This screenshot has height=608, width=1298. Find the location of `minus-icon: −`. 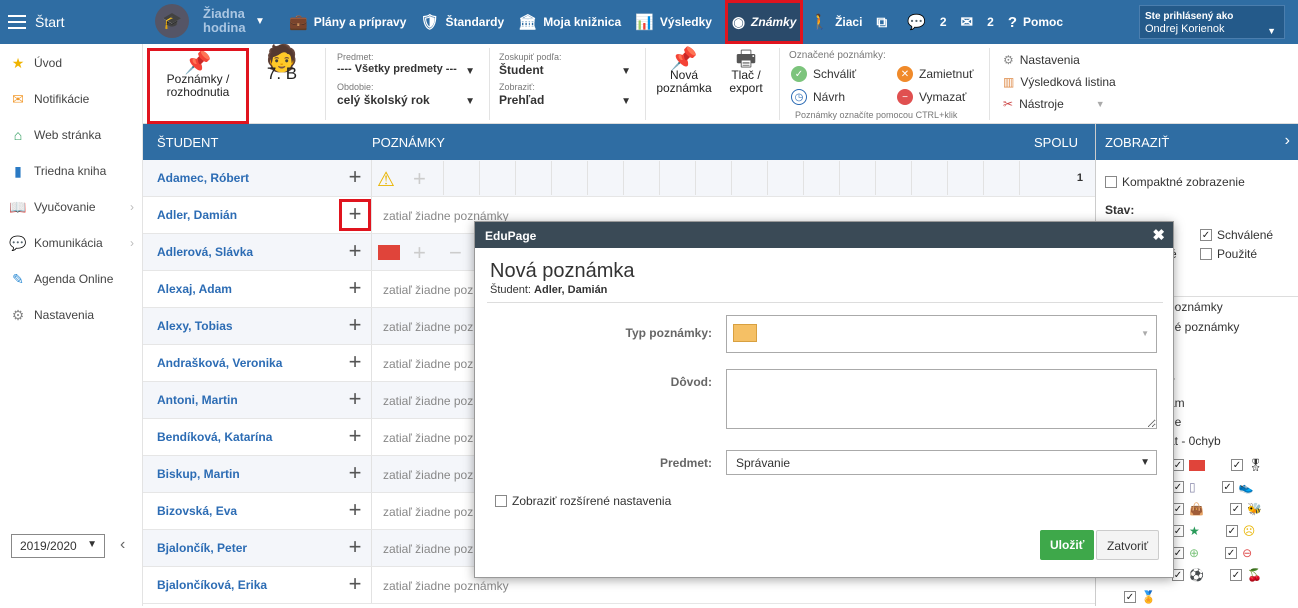

minus-icon: − is located at coordinates (455, 253).